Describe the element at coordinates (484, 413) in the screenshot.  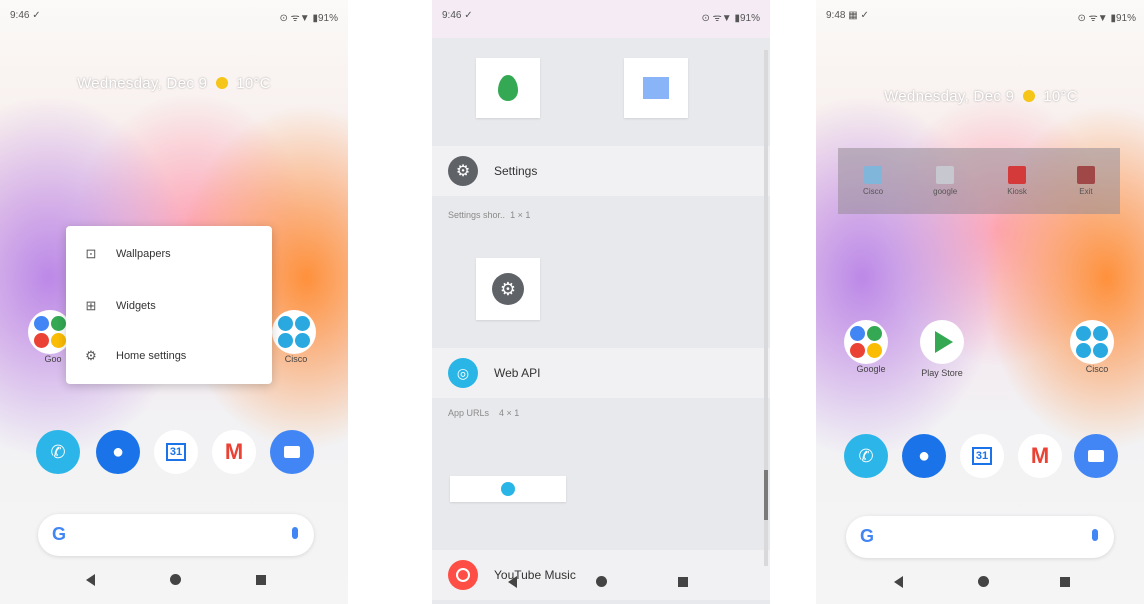
I see `web-api-widget-caption: App URLs 4 × 1` at that location.